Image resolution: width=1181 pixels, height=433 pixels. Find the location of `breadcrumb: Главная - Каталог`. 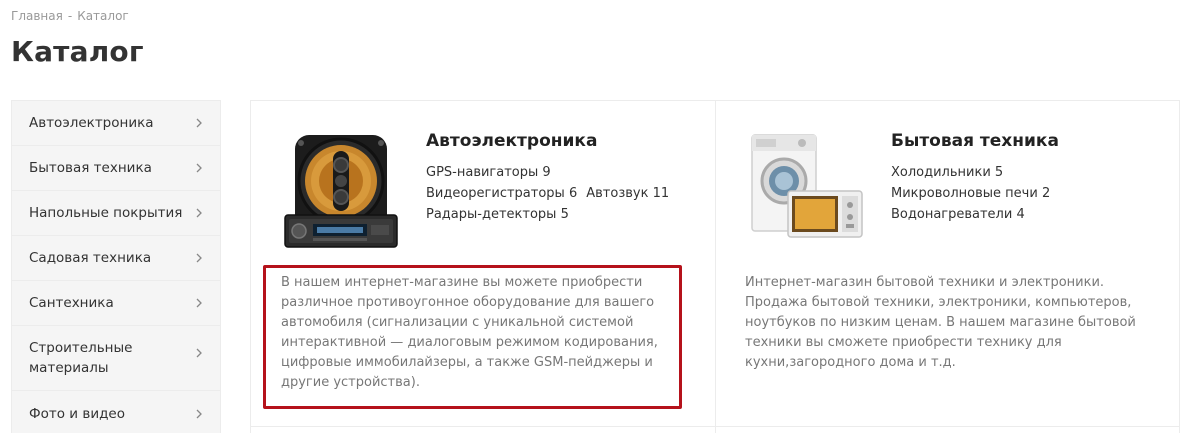

breadcrumb: Главная - Каталог is located at coordinates (70, 16).